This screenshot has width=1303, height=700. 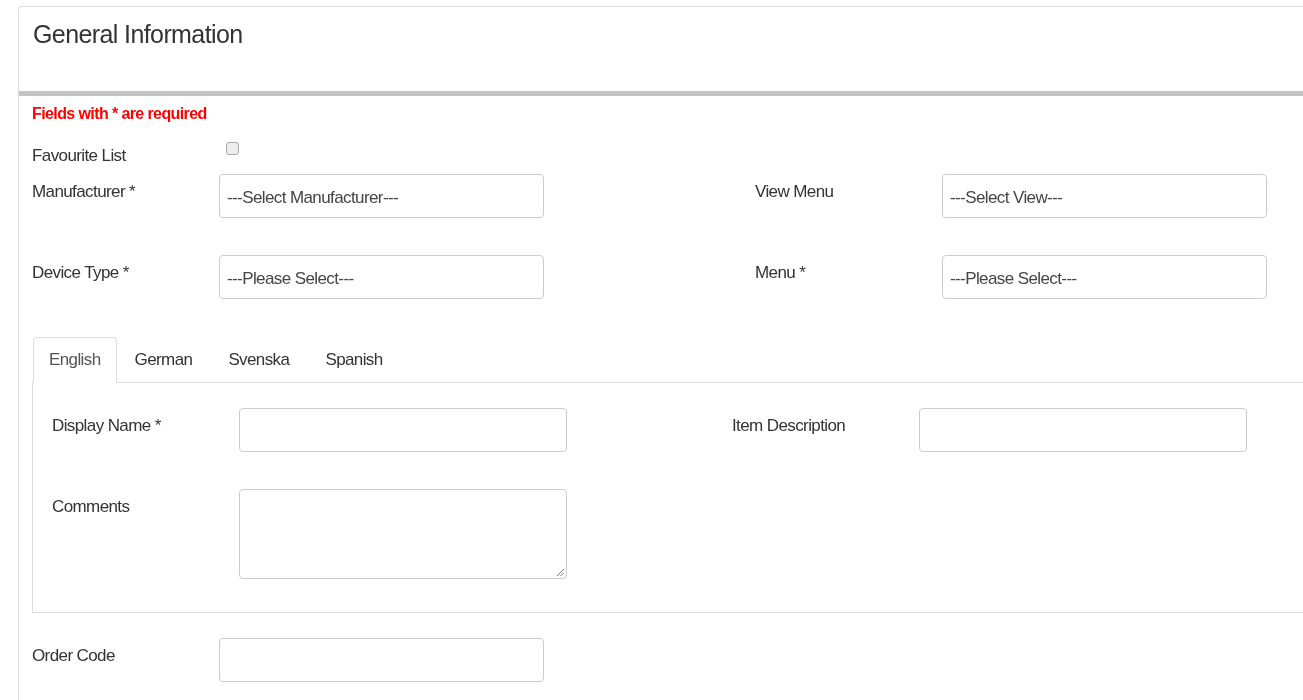 What do you see at coordinates (79, 155) in the screenshot?
I see `field-label: Favourite List` at bounding box center [79, 155].